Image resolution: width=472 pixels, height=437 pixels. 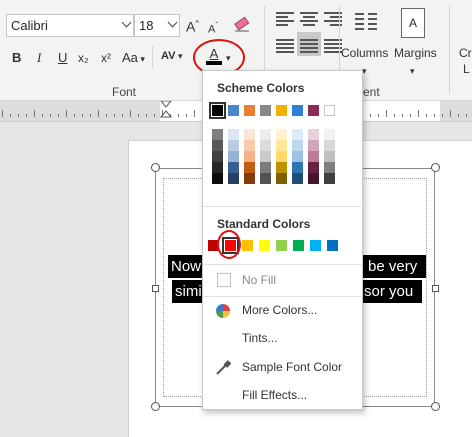 I want to click on no-fill-item: No Fill, so click(x=283, y=280).